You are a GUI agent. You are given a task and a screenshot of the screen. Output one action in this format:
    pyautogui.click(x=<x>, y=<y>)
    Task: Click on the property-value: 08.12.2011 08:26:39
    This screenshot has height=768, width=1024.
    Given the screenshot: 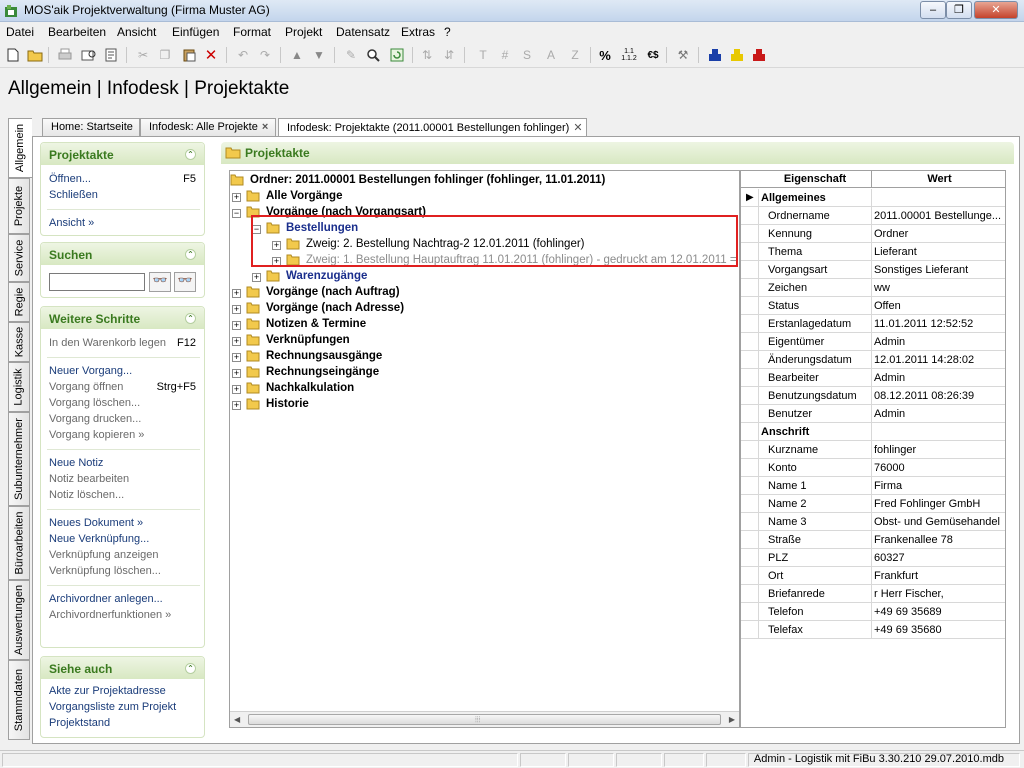 What is the action you would take?
    pyautogui.click(x=939, y=396)
    